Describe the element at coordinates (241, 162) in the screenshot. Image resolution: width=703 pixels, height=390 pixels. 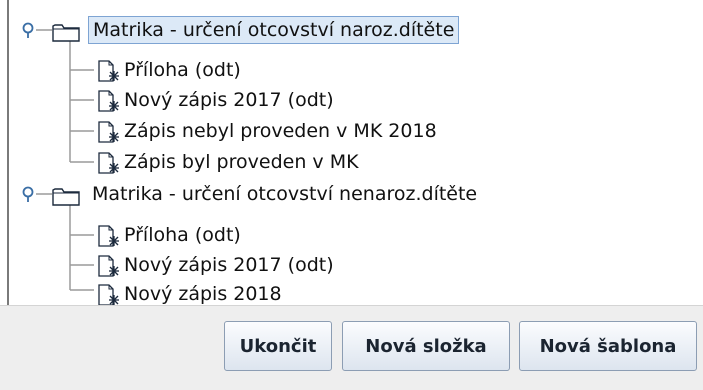
I see `tree-template-label: Zápis byl proveden v MK` at that location.